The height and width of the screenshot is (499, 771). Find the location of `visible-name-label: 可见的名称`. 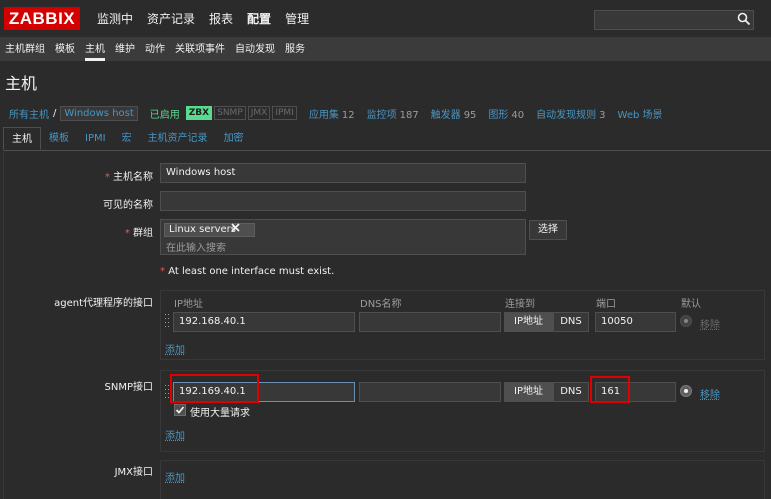

visible-name-label: 可见的名称 is located at coordinates (128, 205).